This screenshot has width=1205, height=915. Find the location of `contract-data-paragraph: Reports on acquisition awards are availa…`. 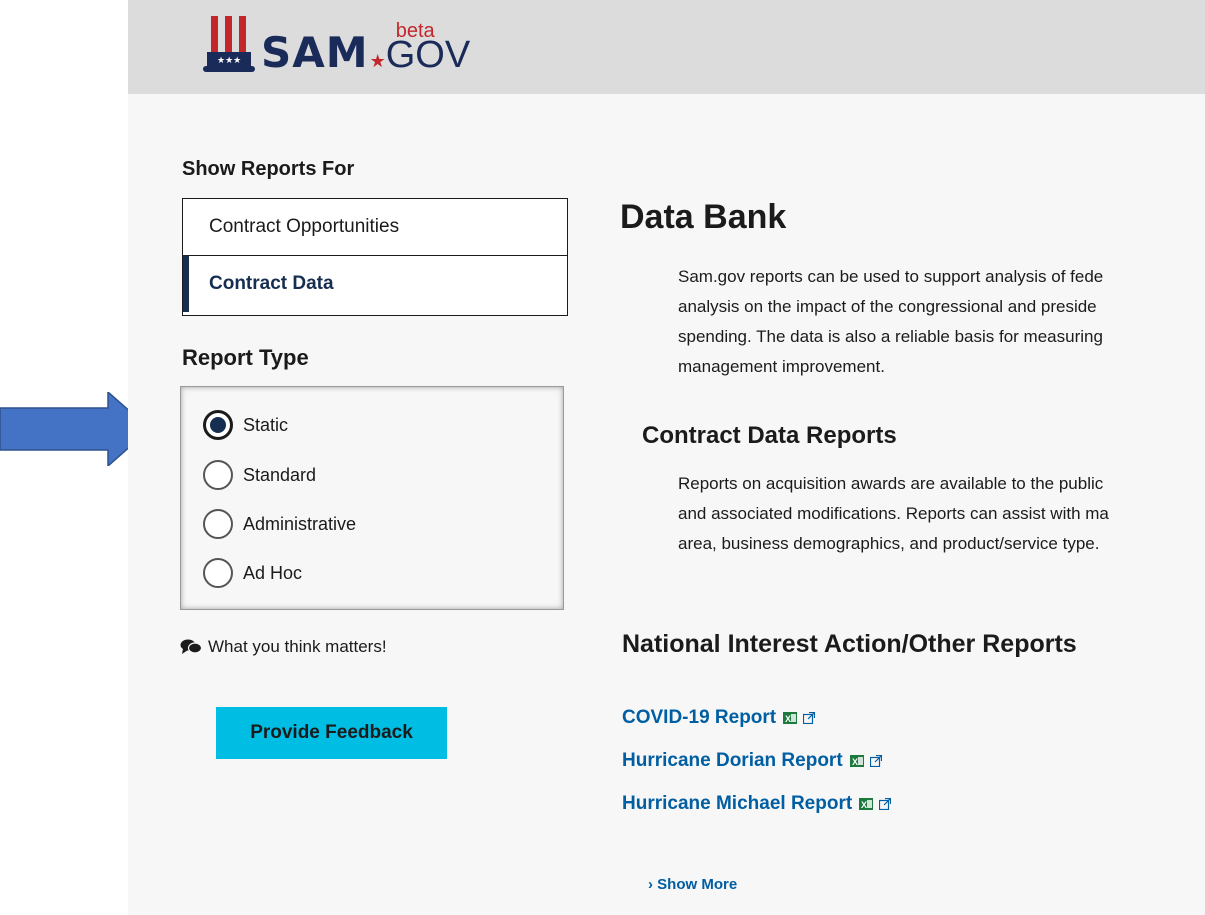

contract-data-paragraph: Reports on acquisition awards are availa… is located at coordinates (893, 514).